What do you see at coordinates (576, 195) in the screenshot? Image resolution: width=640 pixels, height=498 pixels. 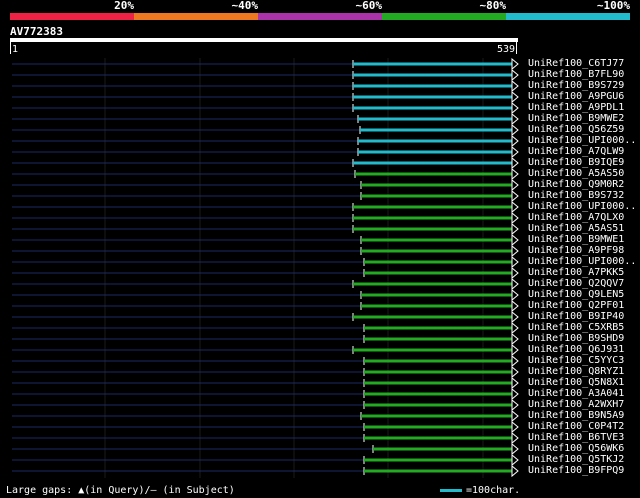 I see `hit-label: UniRef100_B9S732` at bounding box center [576, 195].